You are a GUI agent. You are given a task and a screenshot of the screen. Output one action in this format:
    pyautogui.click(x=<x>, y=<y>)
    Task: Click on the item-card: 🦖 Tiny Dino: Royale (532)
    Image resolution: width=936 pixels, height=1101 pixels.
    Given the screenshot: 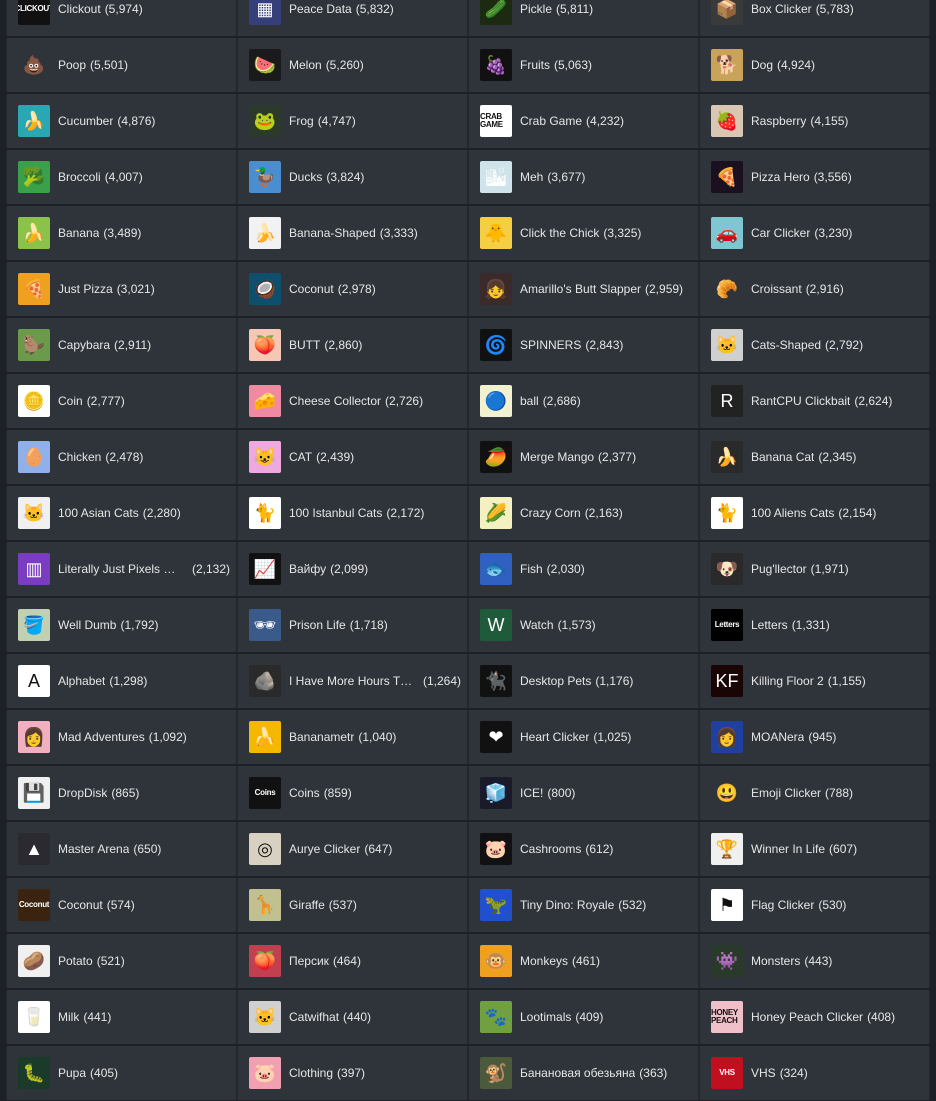 What is the action you would take?
    pyautogui.click(x=583, y=905)
    